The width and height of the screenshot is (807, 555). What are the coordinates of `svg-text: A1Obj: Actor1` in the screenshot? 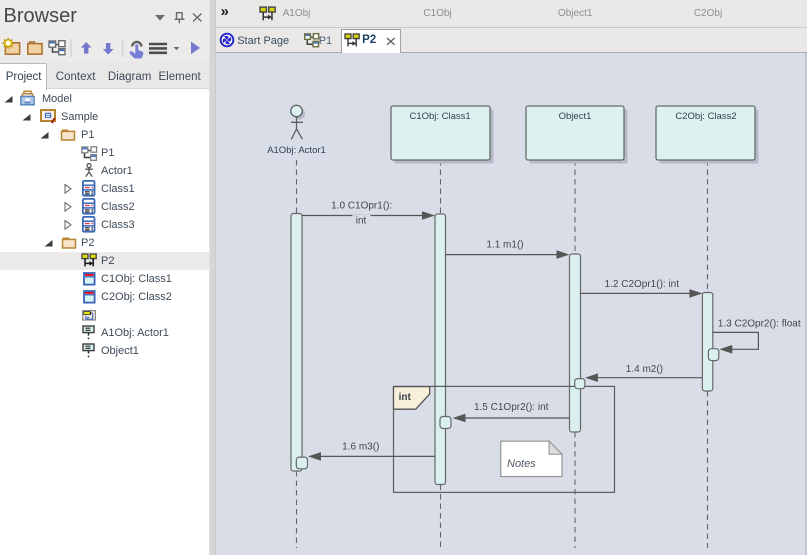 It's located at (296, 150).